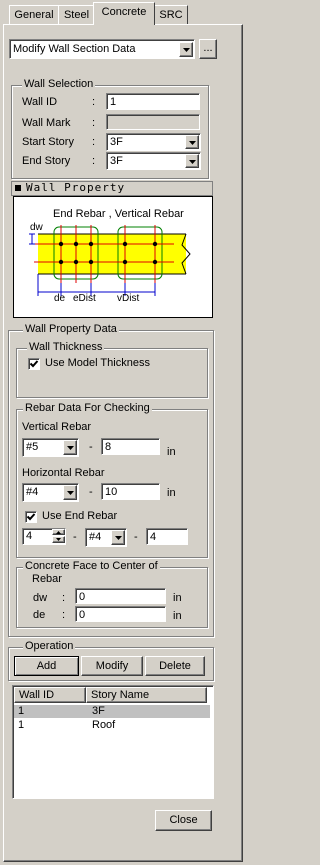 This screenshot has height=865, width=320. I want to click on close-button: Close, so click(183, 820).